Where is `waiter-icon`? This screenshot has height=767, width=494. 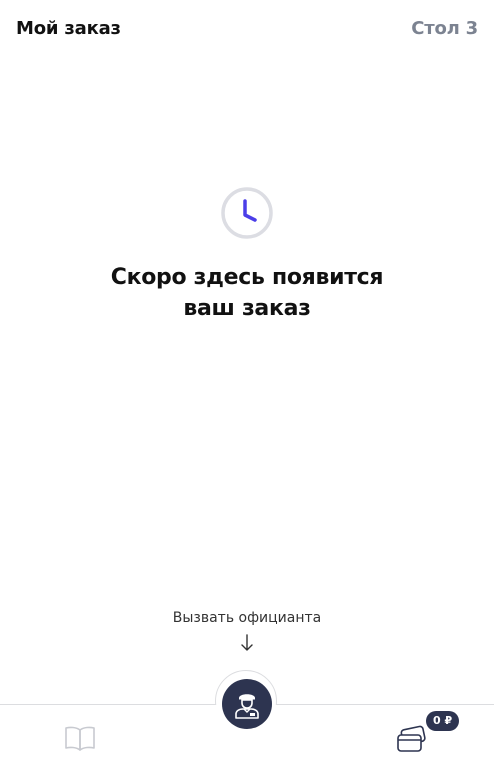
waiter-icon is located at coordinates (247, 706).